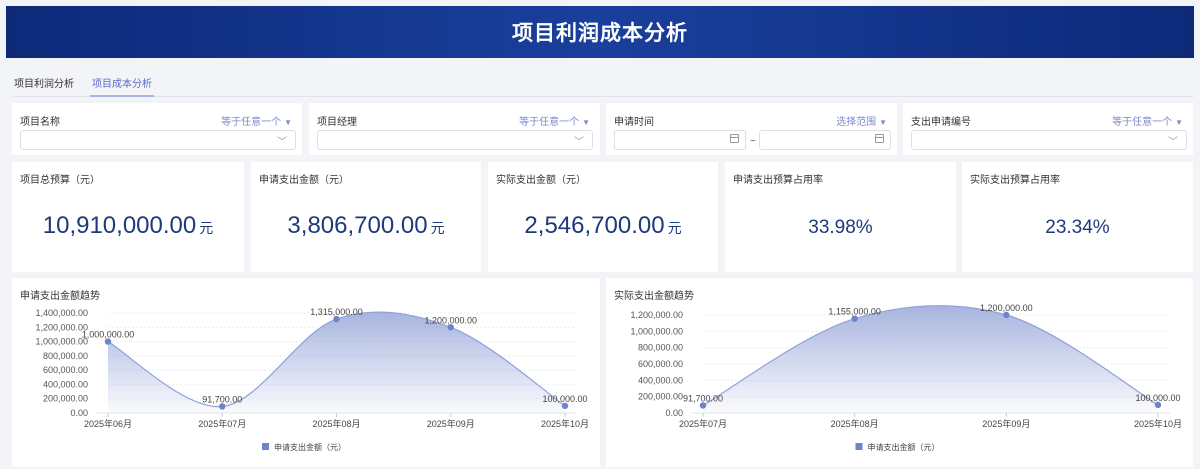 This screenshot has height=469, width=1200. I want to click on kpi-value: 3,806,700.00 元, so click(366, 226).